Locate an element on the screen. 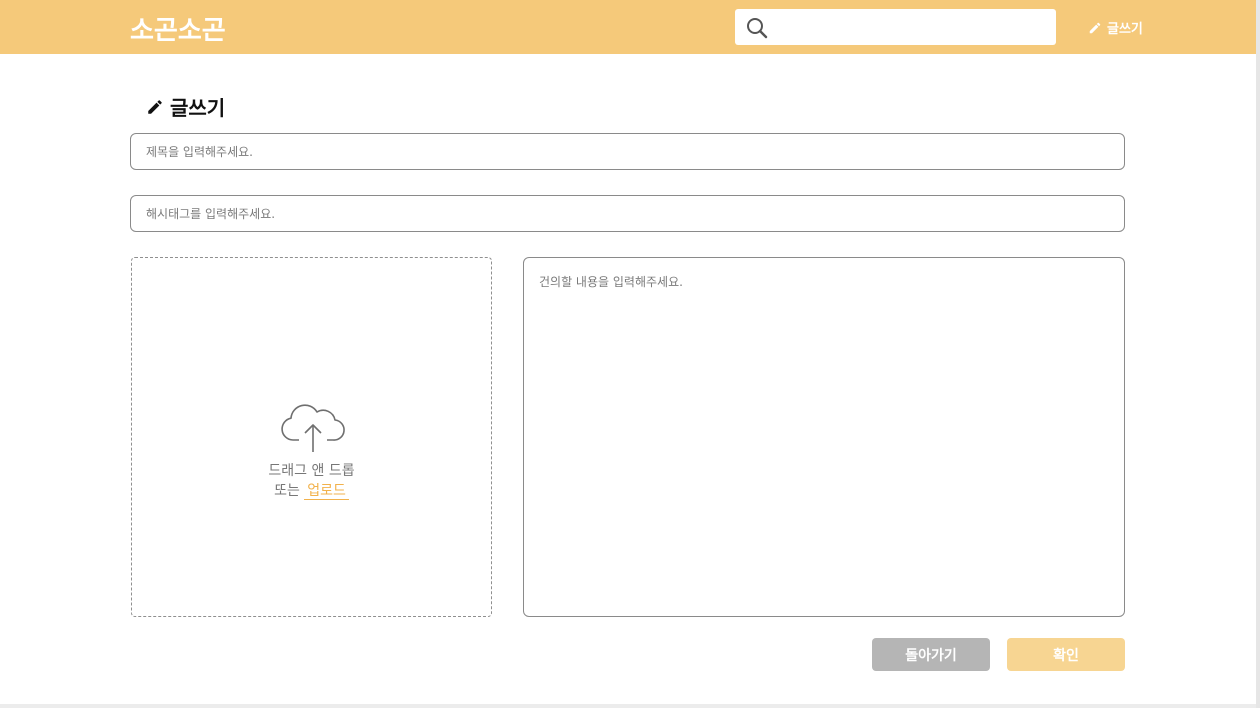 This screenshot has width=1260, height=708. page-title-text: 글쓰기 is located at coordinates (198, 108).